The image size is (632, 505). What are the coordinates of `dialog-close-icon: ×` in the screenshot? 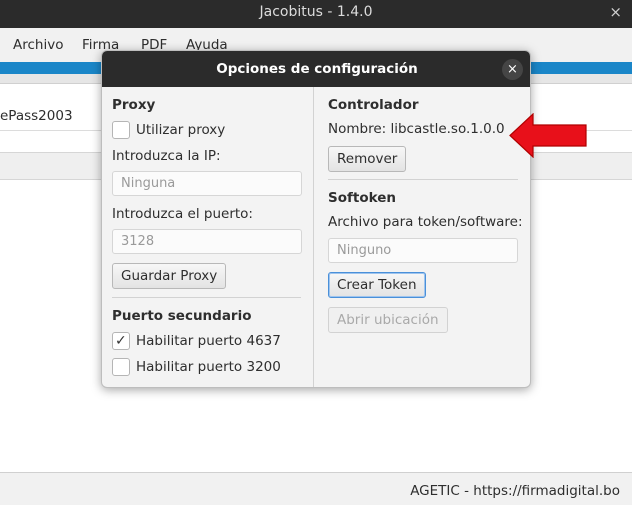 It's located at (512, 69).